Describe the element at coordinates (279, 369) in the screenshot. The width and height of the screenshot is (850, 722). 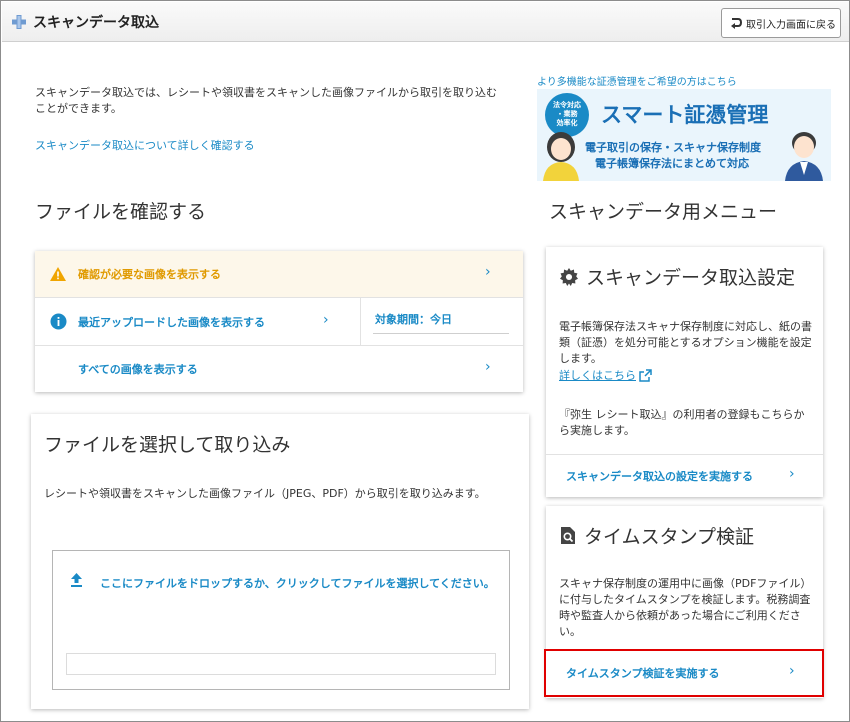
I see `all-images-row: すべての画像を表示する ›` at that location.